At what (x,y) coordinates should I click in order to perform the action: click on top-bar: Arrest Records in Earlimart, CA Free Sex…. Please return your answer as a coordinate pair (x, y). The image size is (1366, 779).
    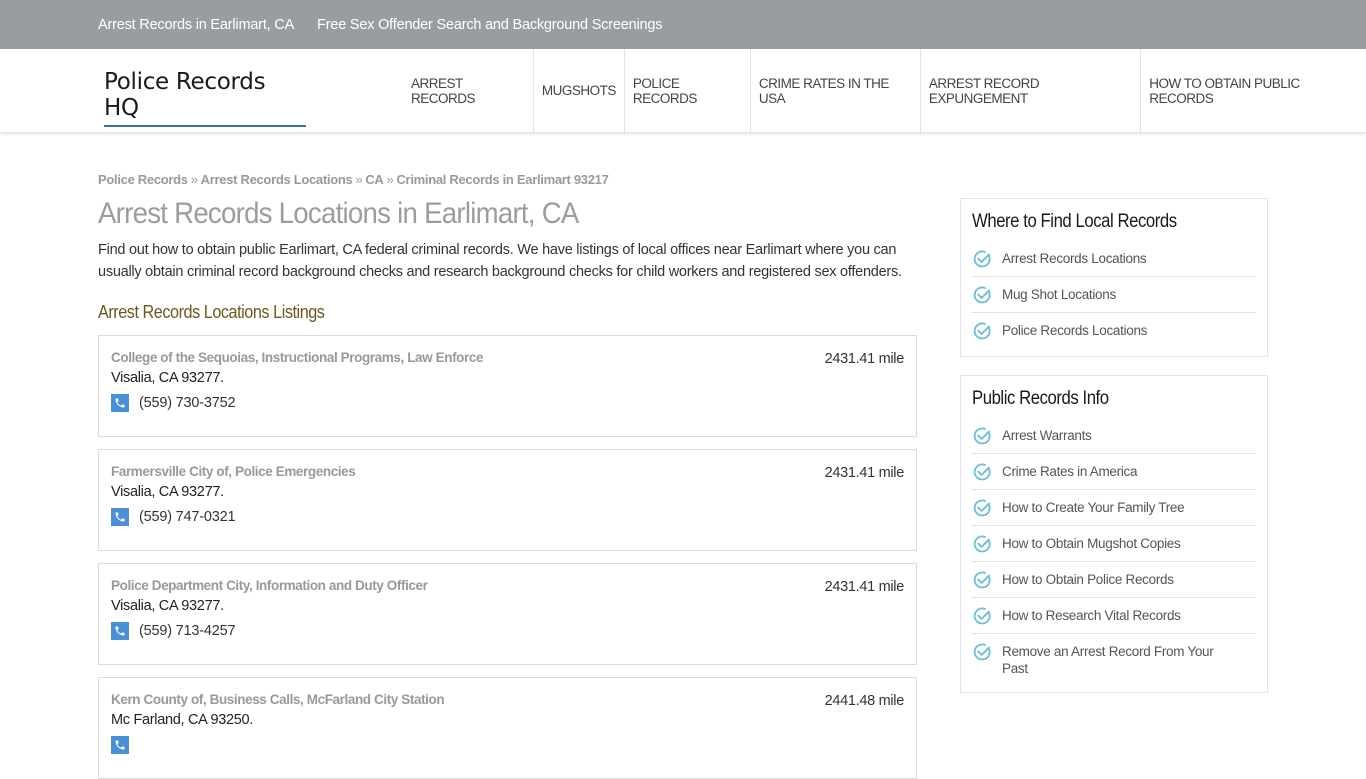
    Looking at the image, I should click on (683, 24).